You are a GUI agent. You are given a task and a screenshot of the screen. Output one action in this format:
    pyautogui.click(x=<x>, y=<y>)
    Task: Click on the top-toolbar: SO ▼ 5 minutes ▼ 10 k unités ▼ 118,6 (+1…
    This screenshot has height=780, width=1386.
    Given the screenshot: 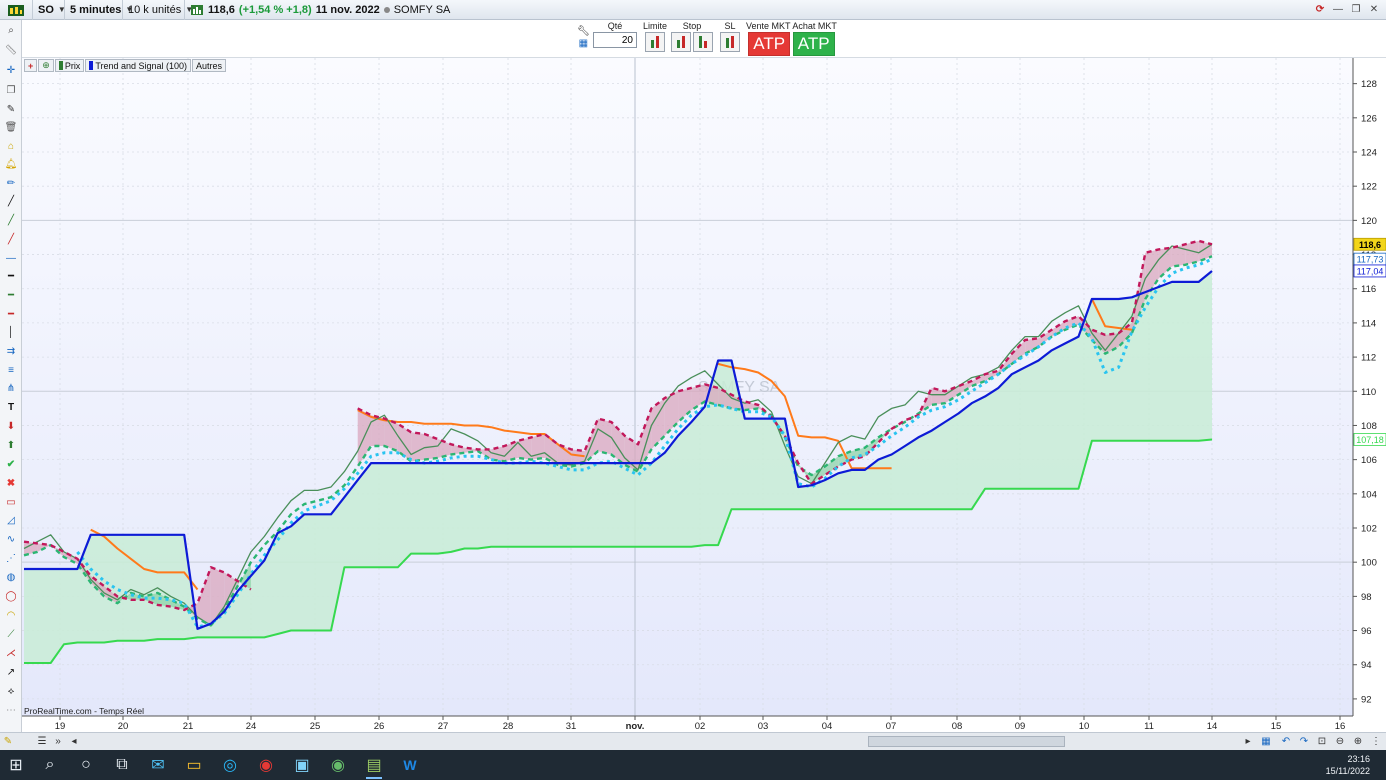 What is the action you would take?
    pyautogui.click(x=693, y=10)
    